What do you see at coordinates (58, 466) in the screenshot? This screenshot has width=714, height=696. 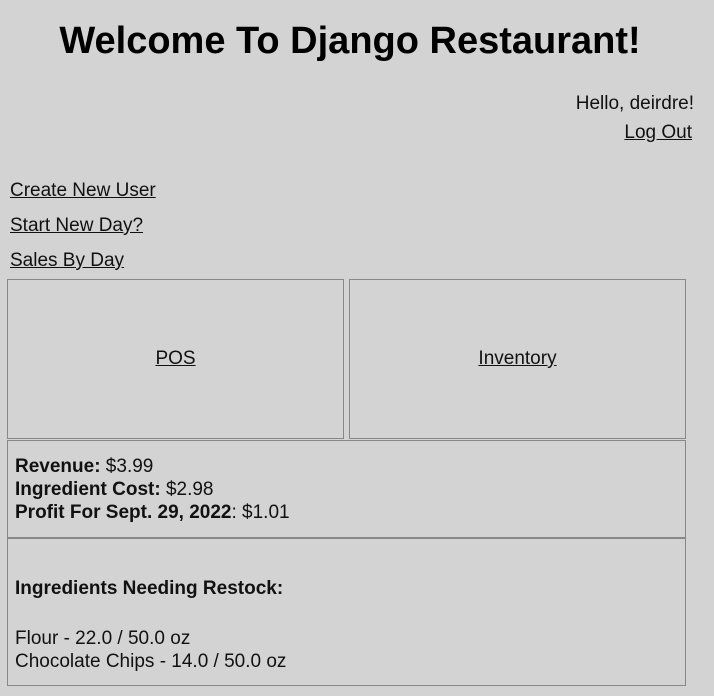 I see `revenue-label: Revenue:` at bounding box center [58, 466].